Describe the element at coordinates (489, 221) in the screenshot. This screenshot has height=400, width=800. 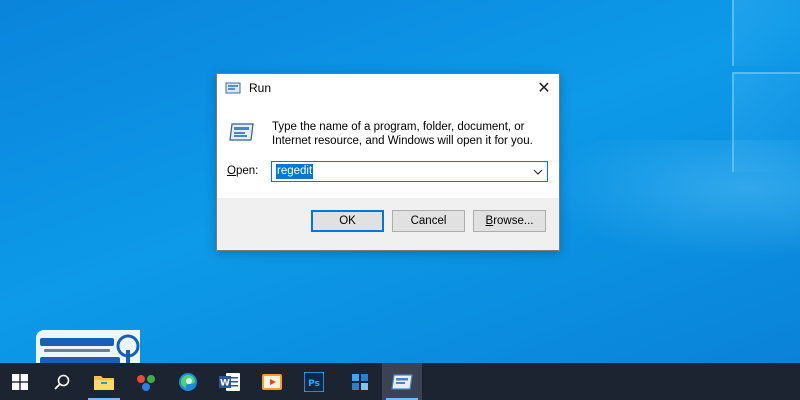
I see `browse-hotkey: B` at that location.